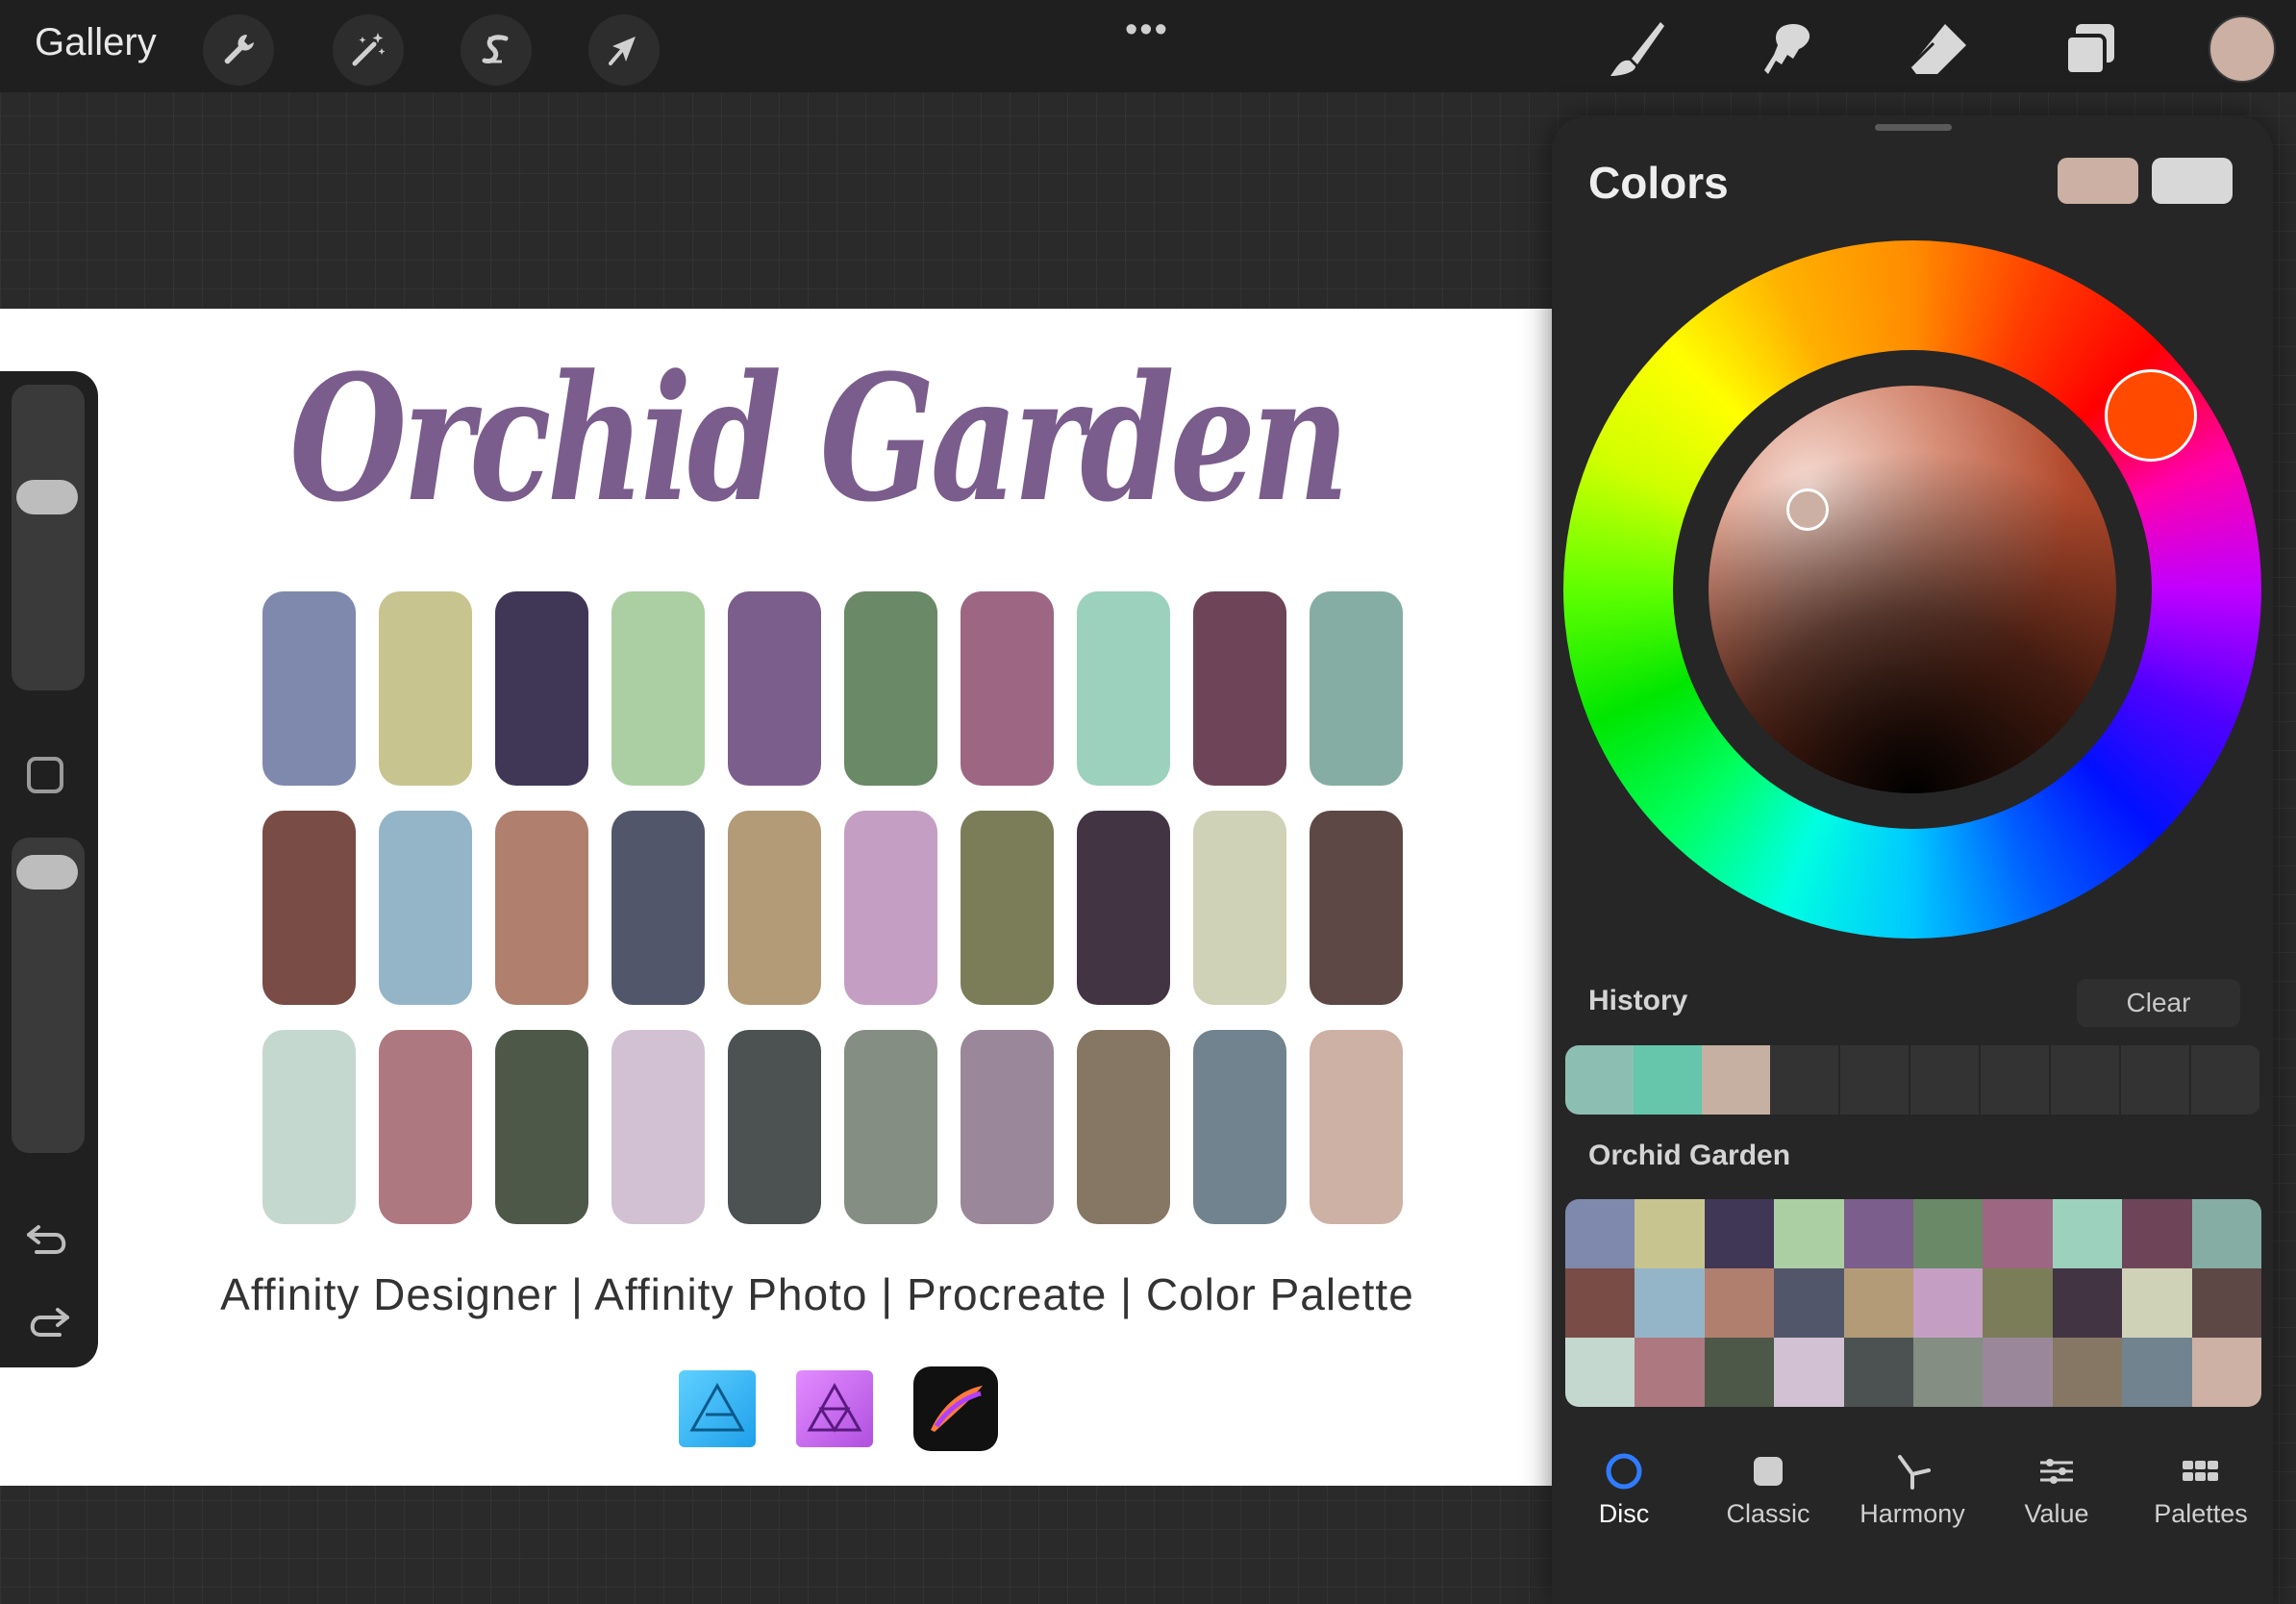  What do you see at coordinates (47, 496) in the screenshot?
I see `brush-size-knob` at bounding box center [47, 496].